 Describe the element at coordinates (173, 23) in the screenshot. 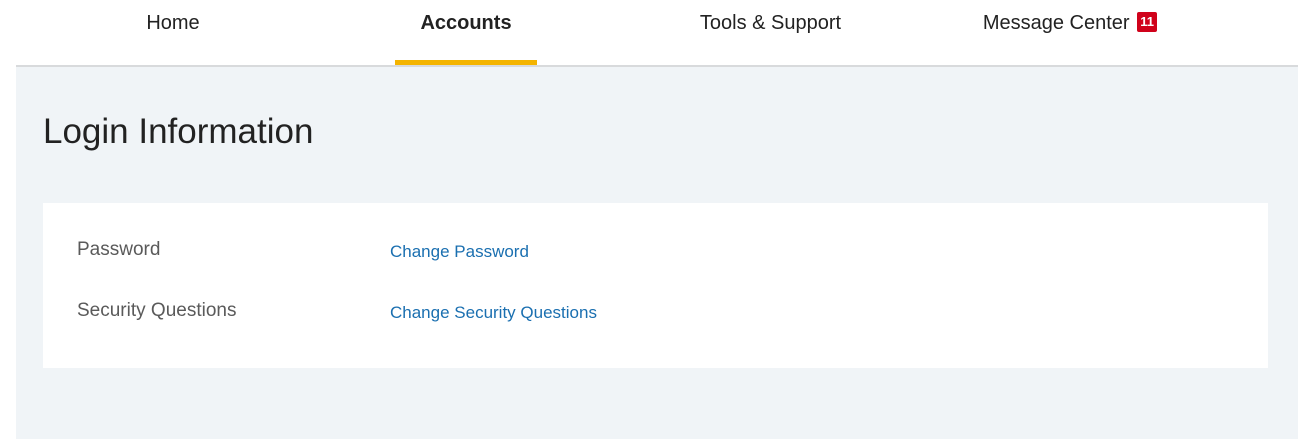

I see `nav-tab-home-label: Home` at that location.